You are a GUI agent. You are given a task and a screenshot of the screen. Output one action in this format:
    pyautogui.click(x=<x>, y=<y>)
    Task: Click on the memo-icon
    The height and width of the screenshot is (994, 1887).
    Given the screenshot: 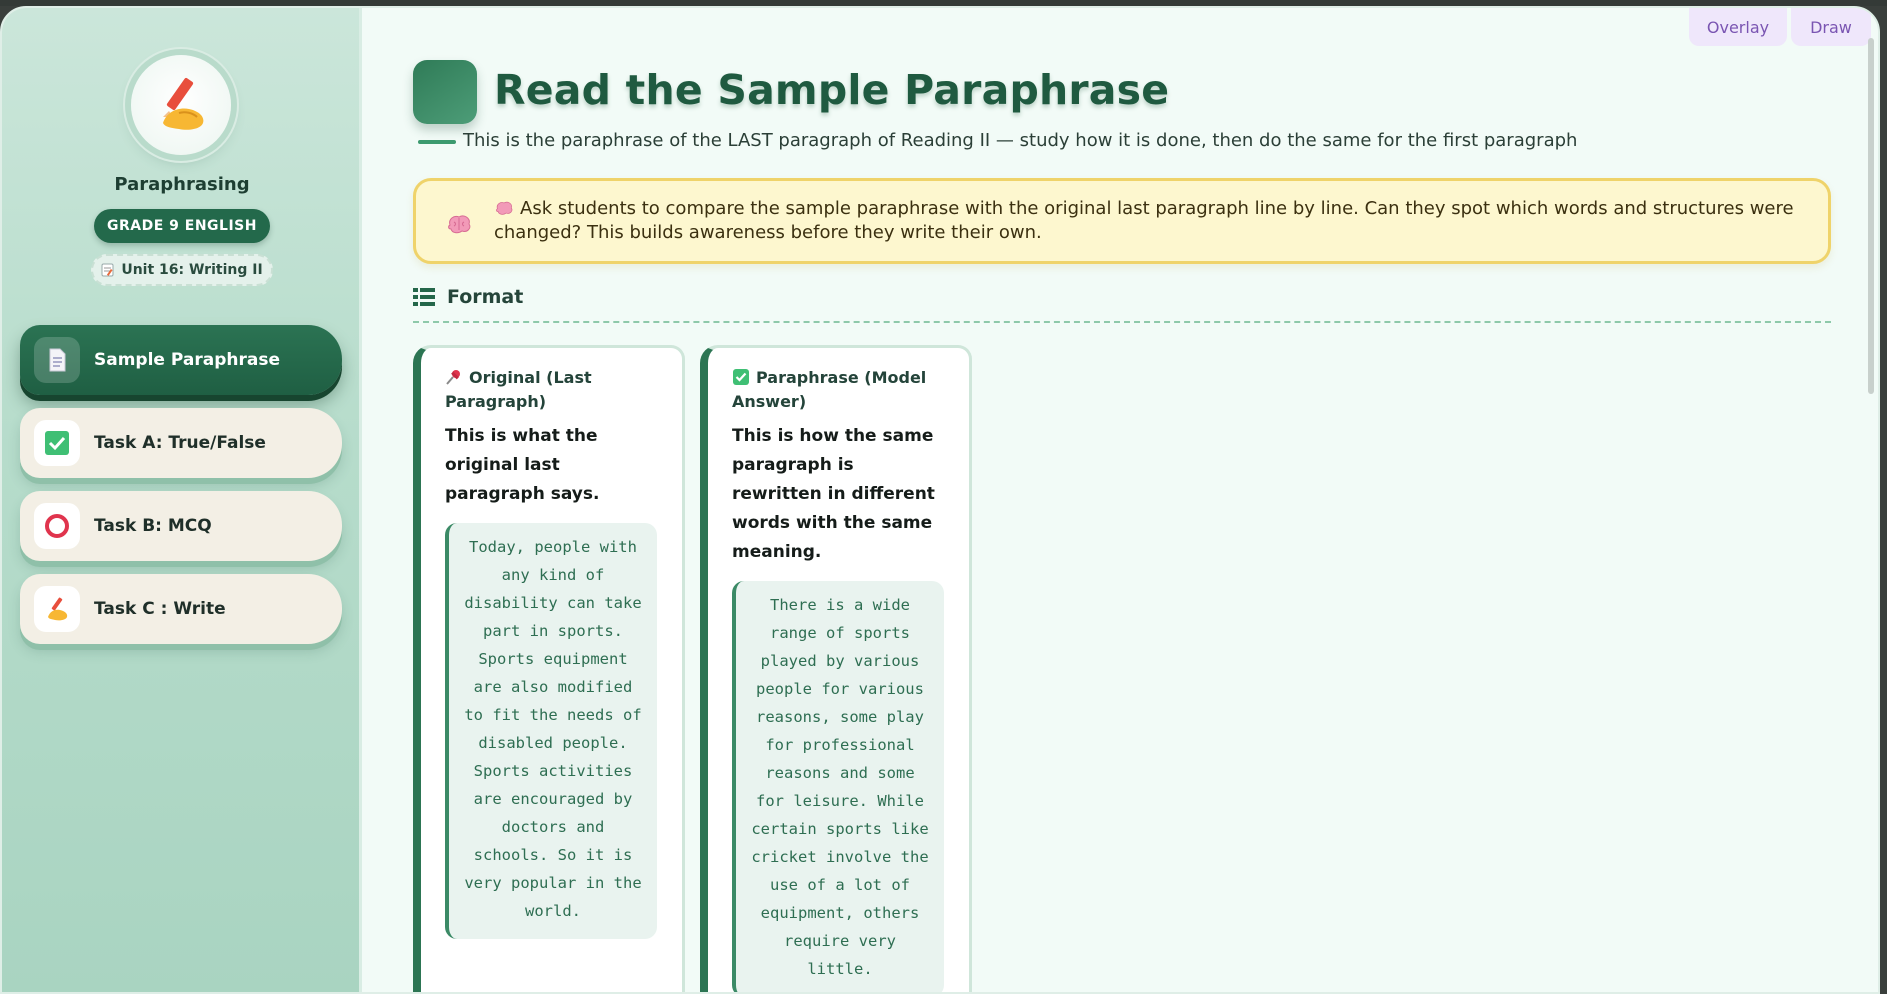 What is the action you would take?
    pyautogui.click(x=107, y=270)
    